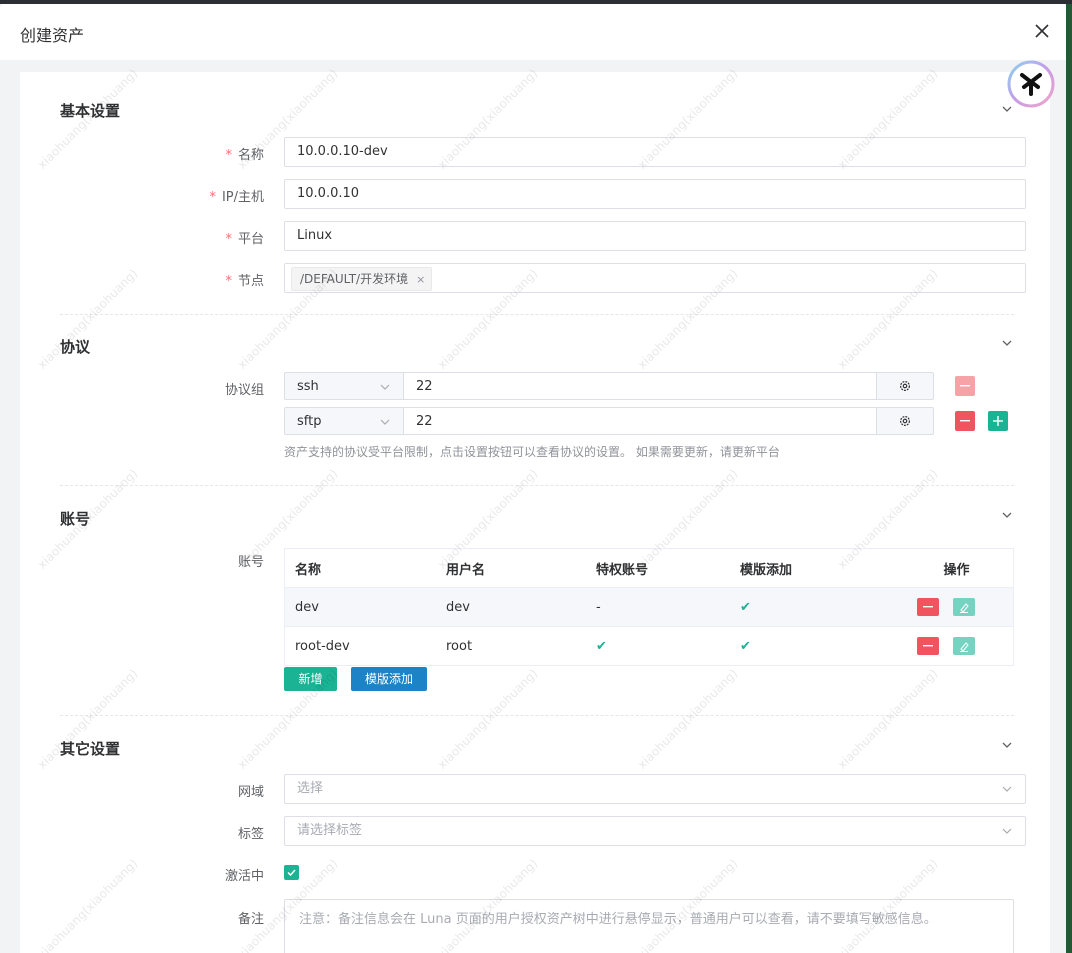  What do you see at coordinates (244, 390) in the screenshot?
I see `protocol-group-label: 协议组` at bounding box center [244, 390].